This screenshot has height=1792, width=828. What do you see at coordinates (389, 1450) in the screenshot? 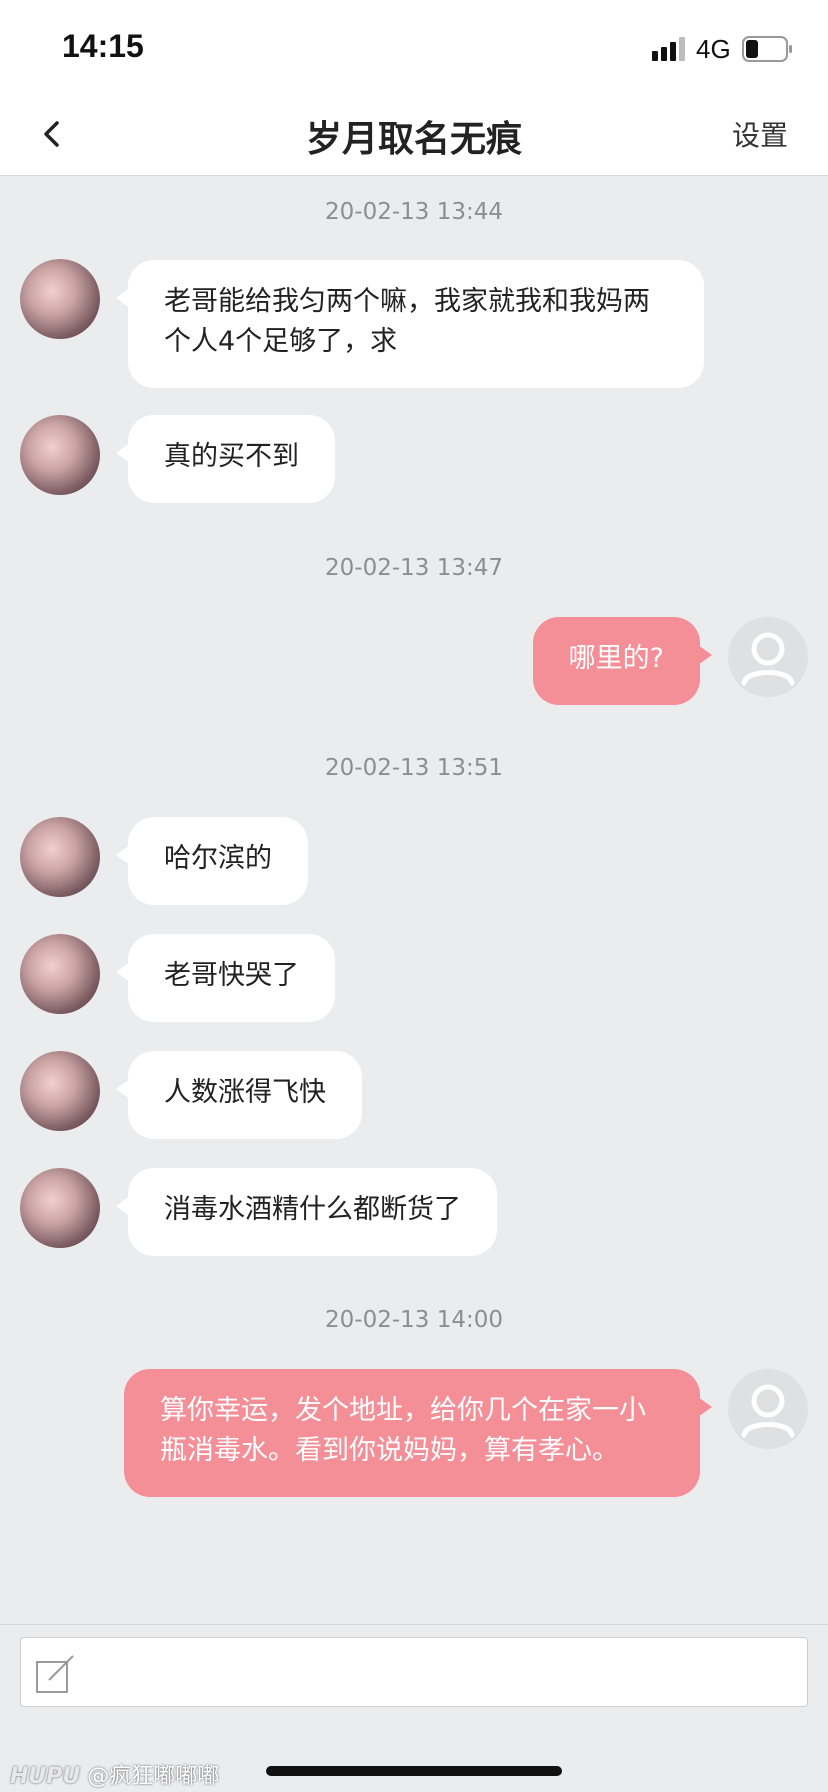
I see `message-text: 瓶消毒水。看到你说妈妈，算有孝心。` at bounding box center [389, 1450].